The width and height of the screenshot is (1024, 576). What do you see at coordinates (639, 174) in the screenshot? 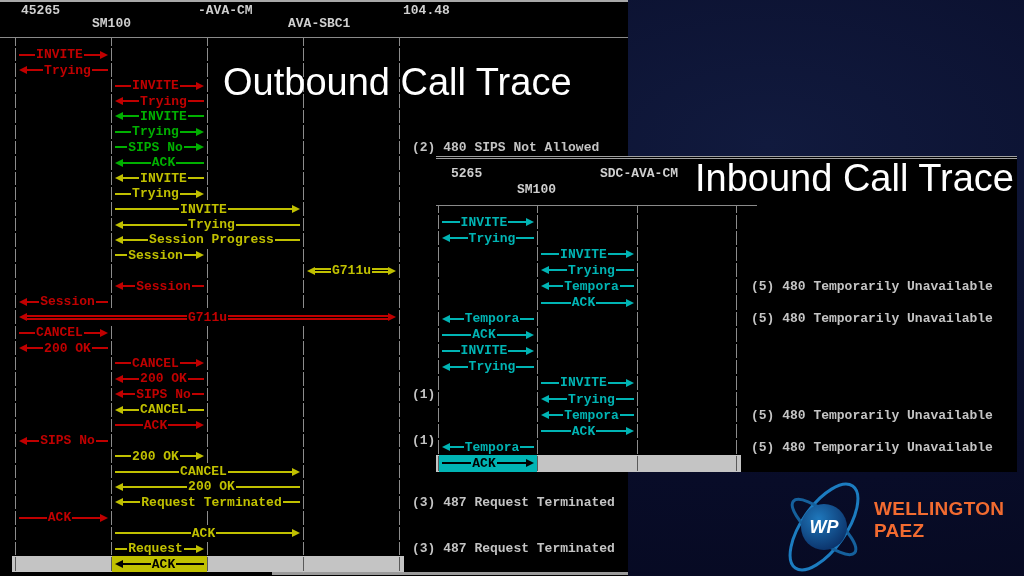
I see `participant-label: SDC-AVA-CM` at bounding box center [639, 174].